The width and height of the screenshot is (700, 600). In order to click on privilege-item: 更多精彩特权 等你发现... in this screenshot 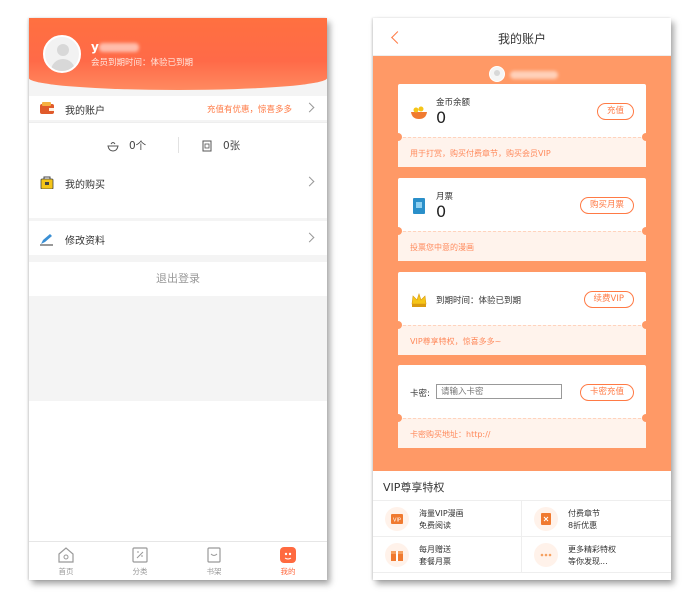, I will do `click(596, 555)`.